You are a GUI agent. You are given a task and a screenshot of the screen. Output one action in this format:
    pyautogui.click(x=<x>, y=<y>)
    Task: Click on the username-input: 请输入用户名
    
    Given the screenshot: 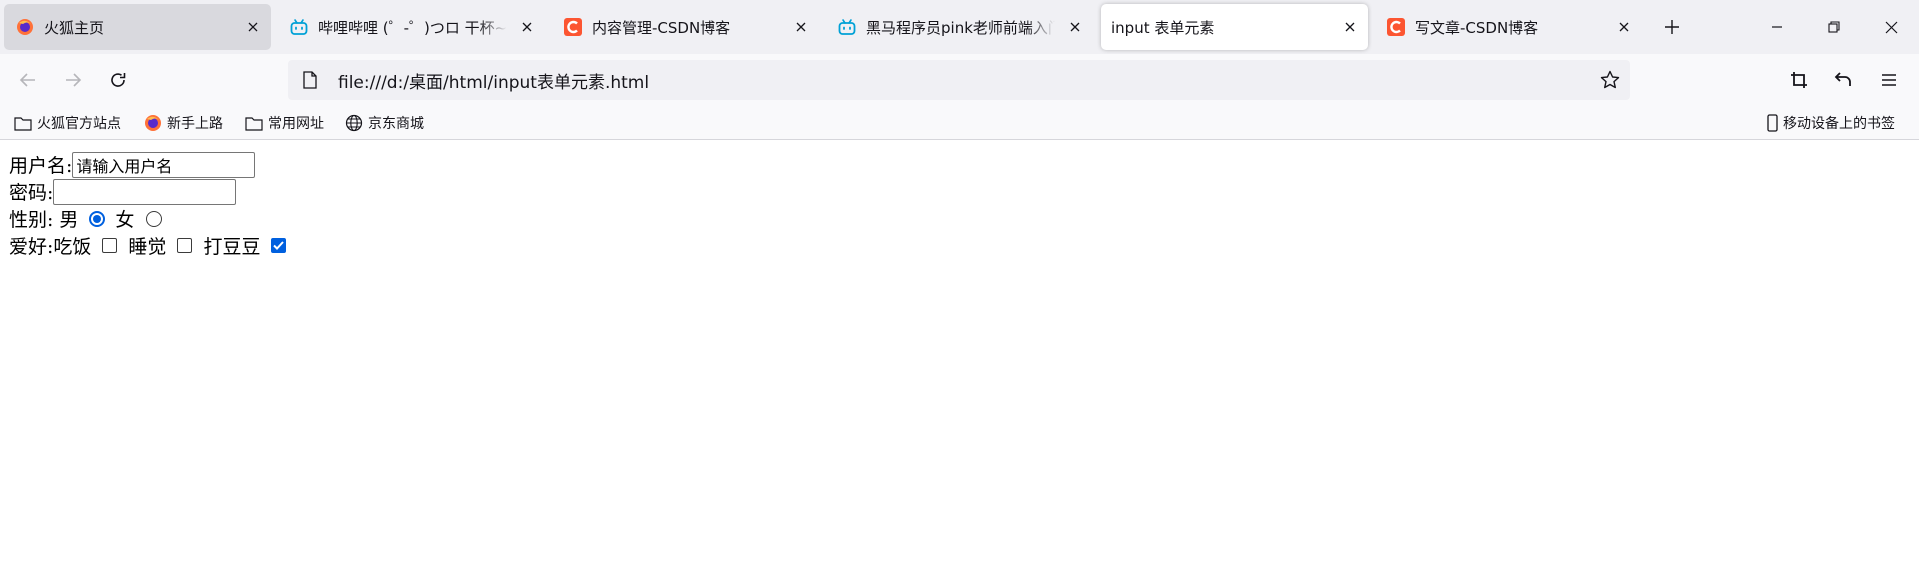 What is the action you would take?
    pyautogui.click(x=164, y=164)
    